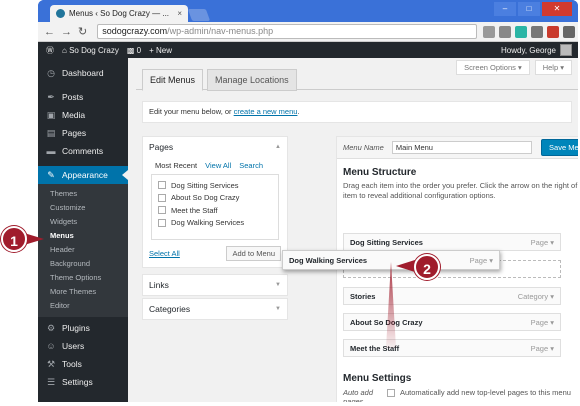  I want to click on submenu-editor: Editor, so click(83, 306).